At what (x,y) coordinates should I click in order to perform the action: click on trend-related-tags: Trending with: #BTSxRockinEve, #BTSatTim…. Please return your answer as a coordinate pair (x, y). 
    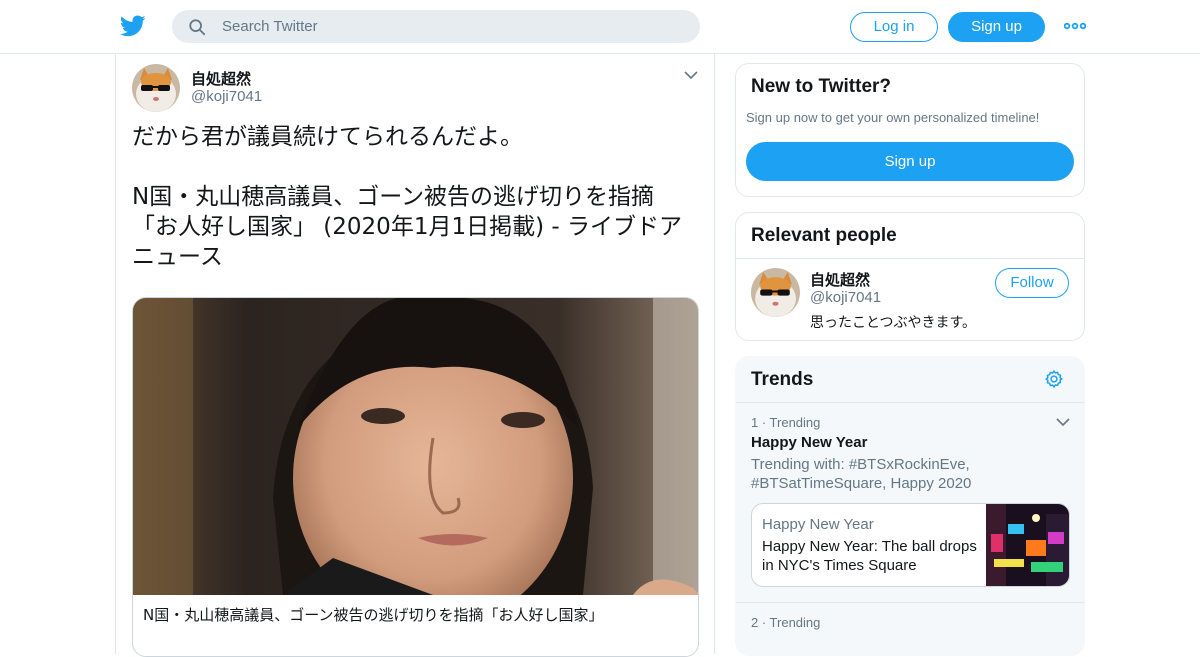
    Looking at the image, I should click on (861, 474).